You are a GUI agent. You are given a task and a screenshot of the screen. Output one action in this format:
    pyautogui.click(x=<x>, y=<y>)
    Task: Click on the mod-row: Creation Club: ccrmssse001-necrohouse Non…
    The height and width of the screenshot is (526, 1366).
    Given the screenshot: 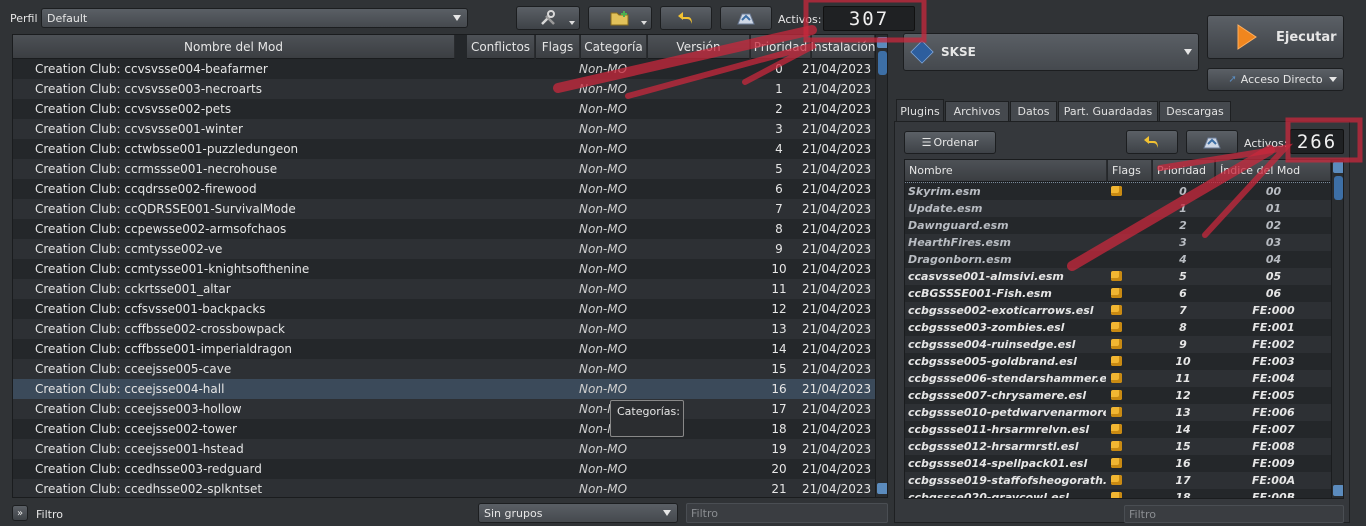 What is the action you would take?
    pyautogui.click(x=444, y=169)
    